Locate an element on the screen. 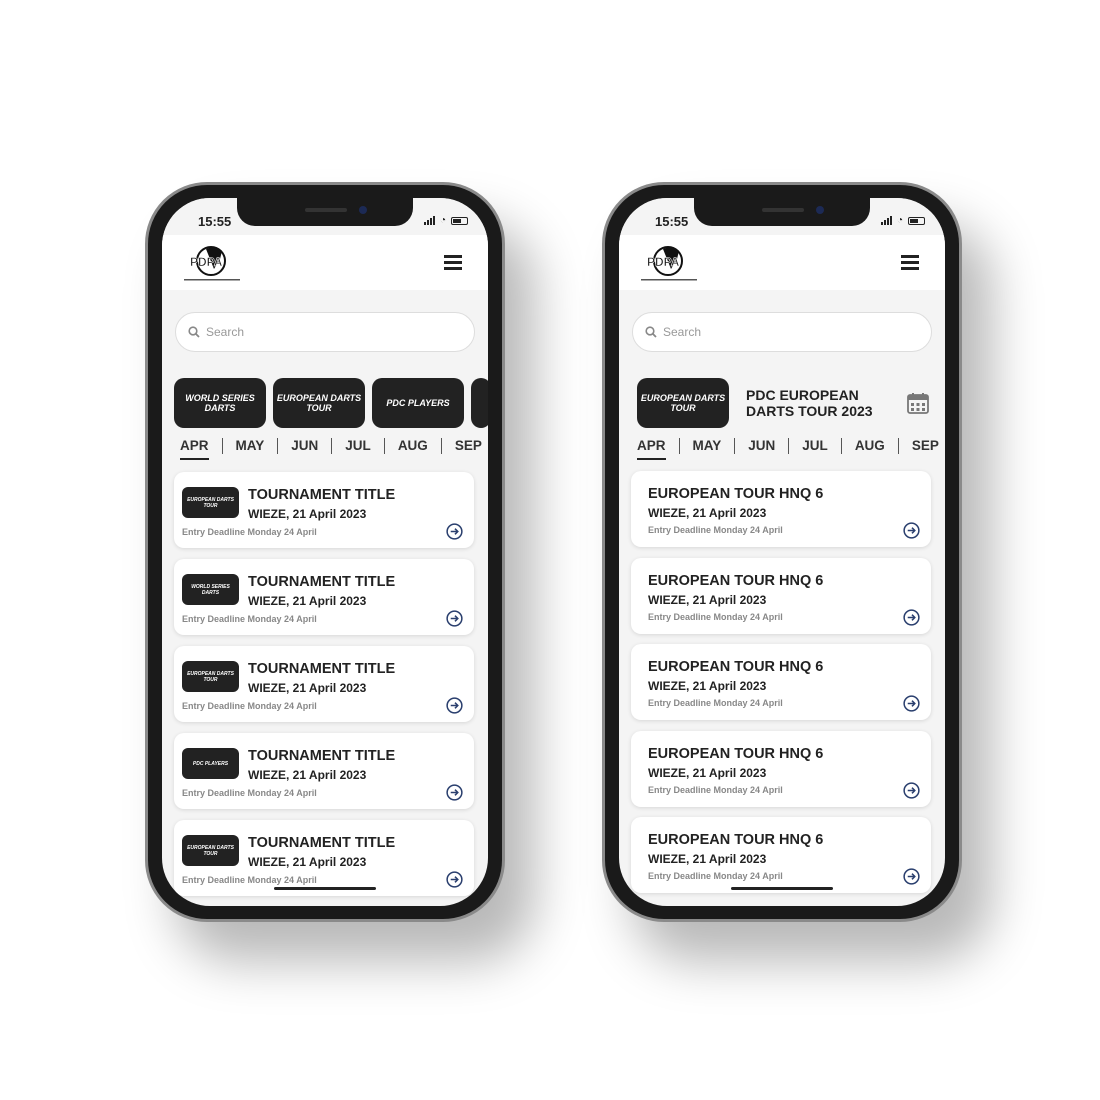 The image size is (1100, 1100). category-logo: WORLD SERIES DARTS is located at coordinates (220, 403).